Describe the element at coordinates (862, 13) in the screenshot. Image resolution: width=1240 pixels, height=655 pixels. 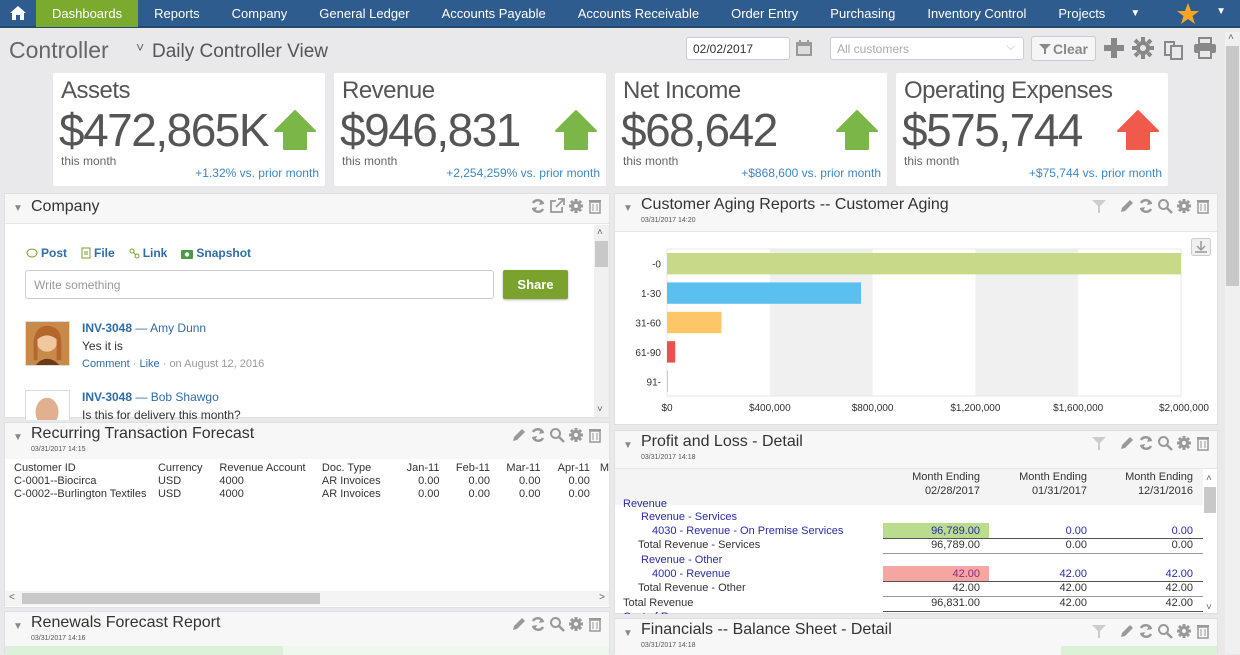
I see `nav-purchasing: Purchasing` at that location.